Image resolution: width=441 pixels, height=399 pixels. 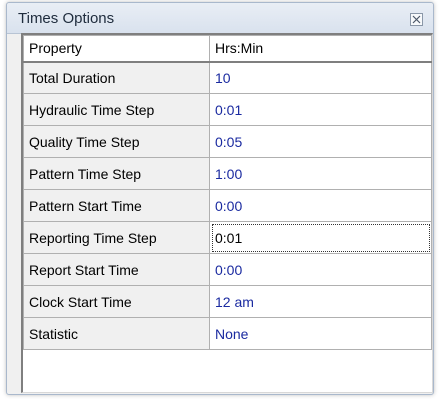 I want to click on grid-row-clock-start-time: Clock Start Time 12 am, so click(x=227, y=301).